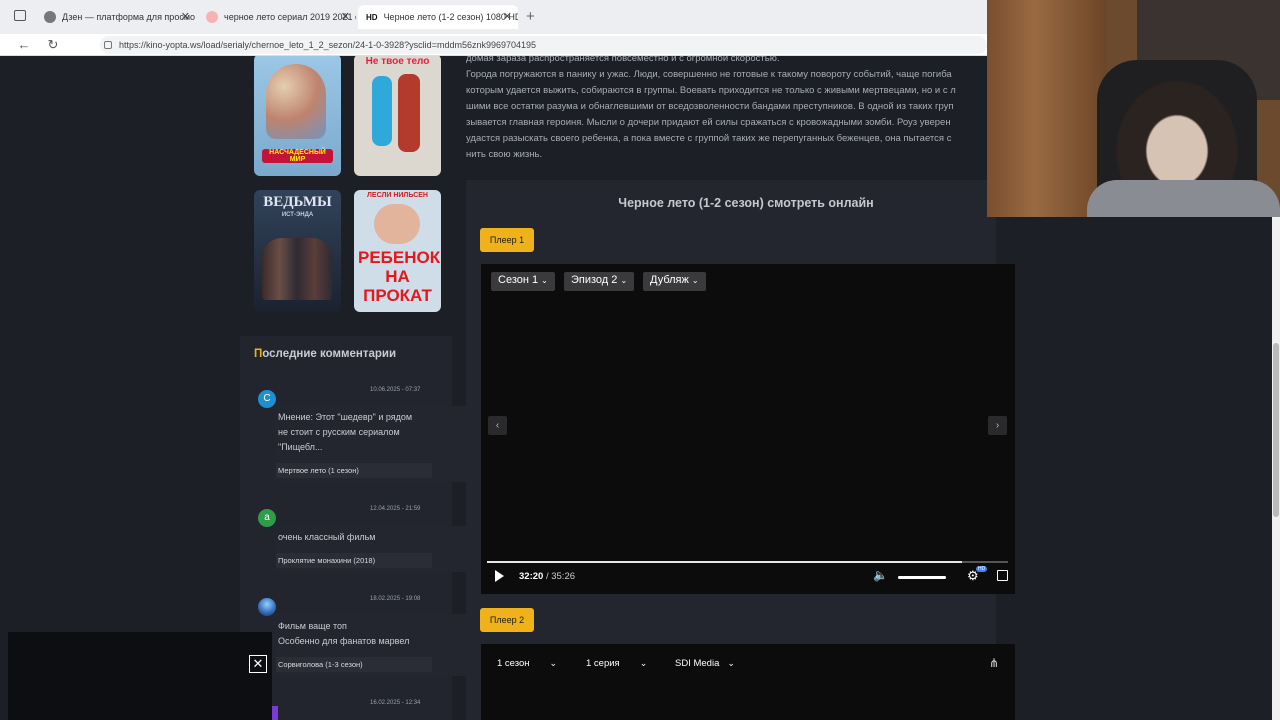  I want to click on poster-4: ЛЕСЛИ НИЛЬСЕН РЕБЕНОК НА ПРОКАТ, so click(397, 251).